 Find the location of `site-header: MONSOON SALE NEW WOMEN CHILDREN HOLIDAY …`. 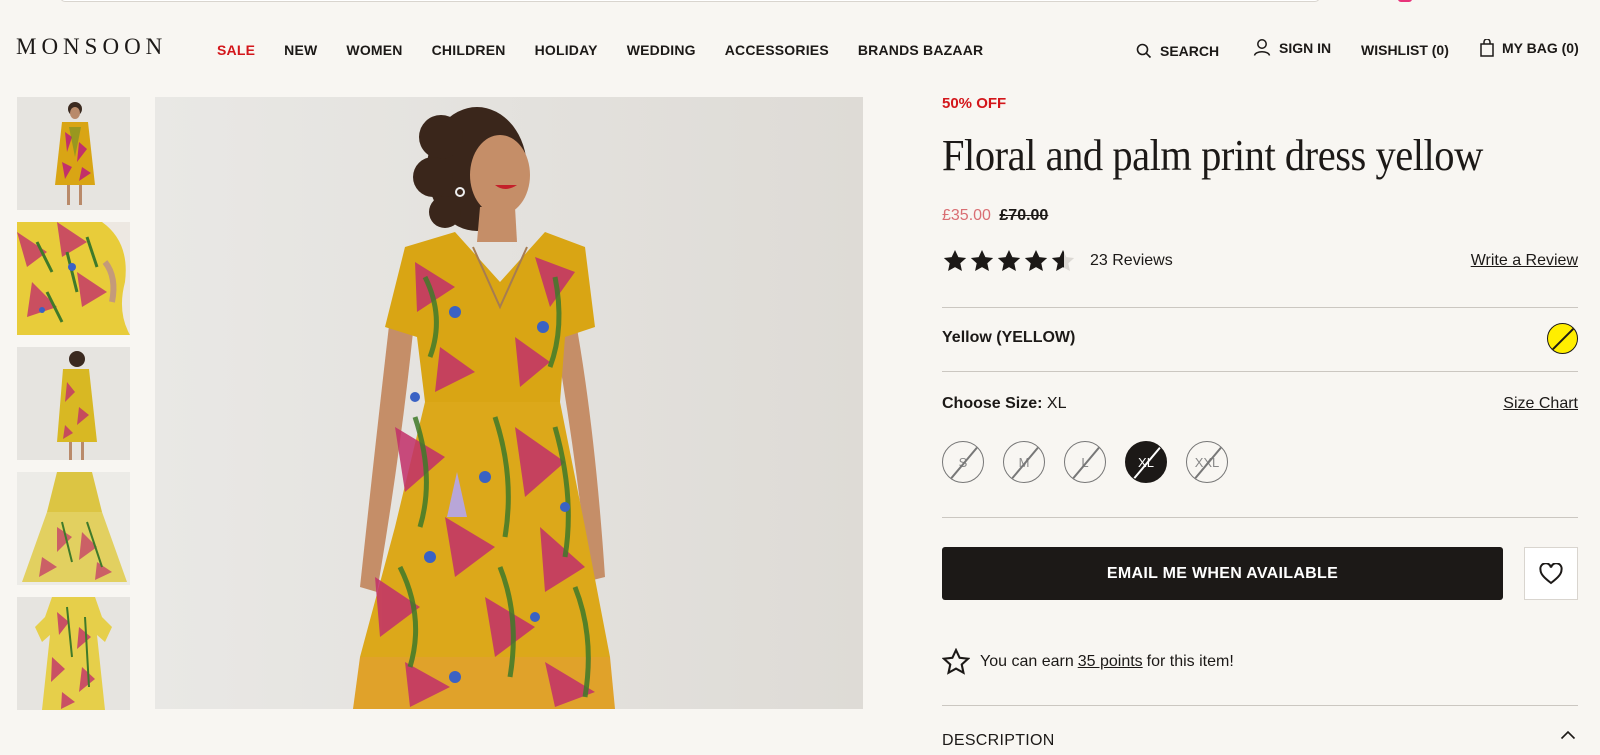

site-header: MONSOON SALE NEW WOMEN CHILDREN HOLIDAY … is located at coordinates (800, 45).